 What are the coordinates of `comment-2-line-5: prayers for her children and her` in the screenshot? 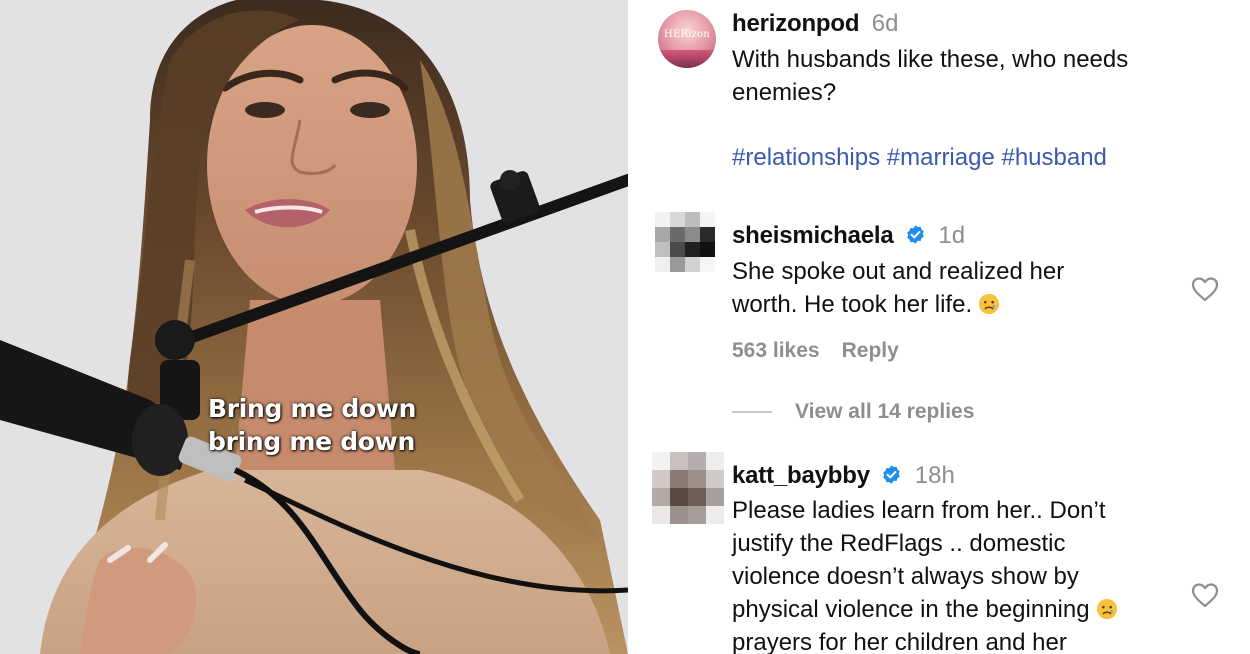 It's located at (899, 641).